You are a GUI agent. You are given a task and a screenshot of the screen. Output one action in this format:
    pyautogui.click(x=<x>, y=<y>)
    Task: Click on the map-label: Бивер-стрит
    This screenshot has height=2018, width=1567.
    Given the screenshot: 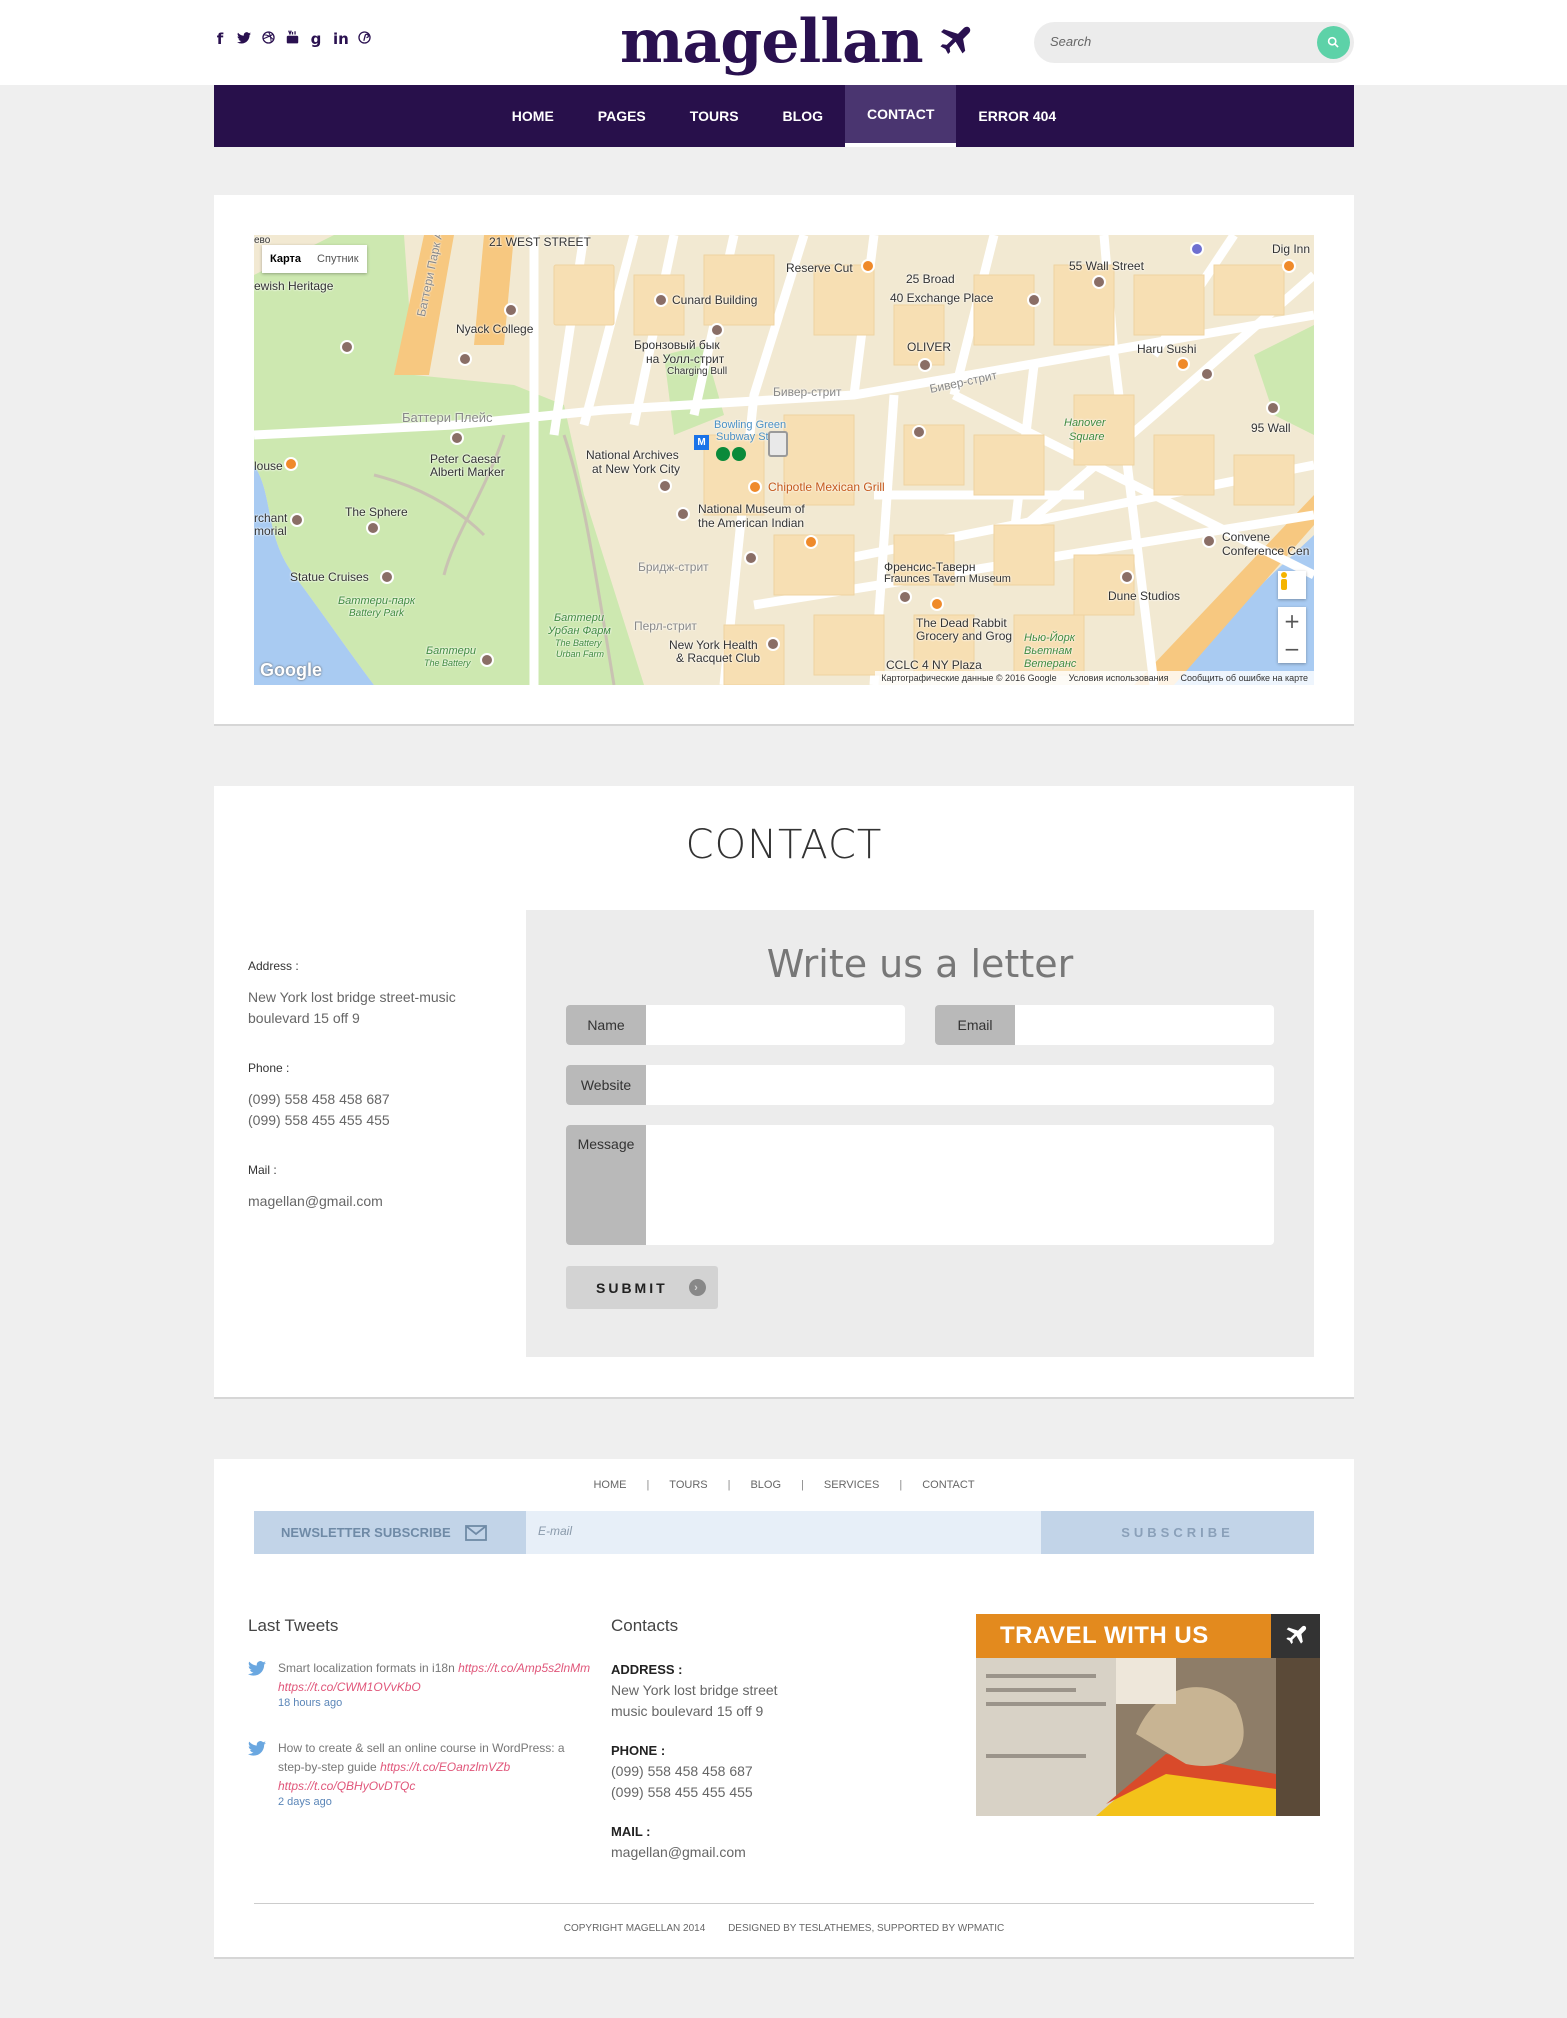 What is the action you would take?
    pyautogui.click(x=807, y=392)
    